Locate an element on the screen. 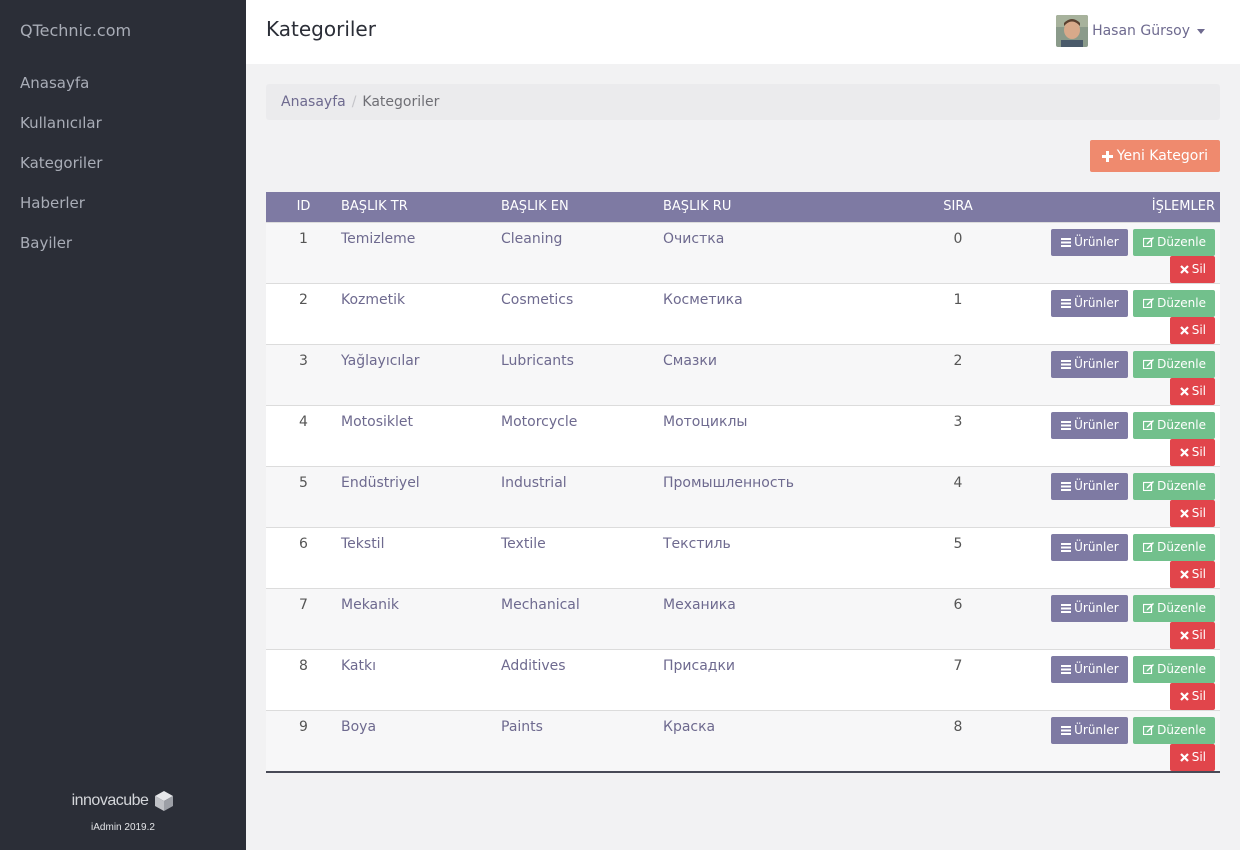  cell-id: 3 is located at coordinates (303, 360).